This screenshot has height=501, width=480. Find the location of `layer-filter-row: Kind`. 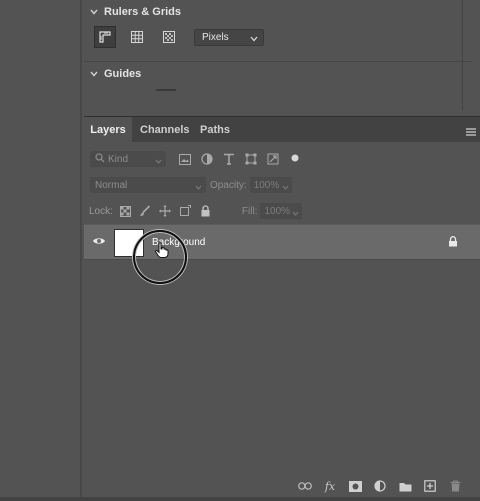

layer-filter-row: Kind is located at coordinates (195, 159).